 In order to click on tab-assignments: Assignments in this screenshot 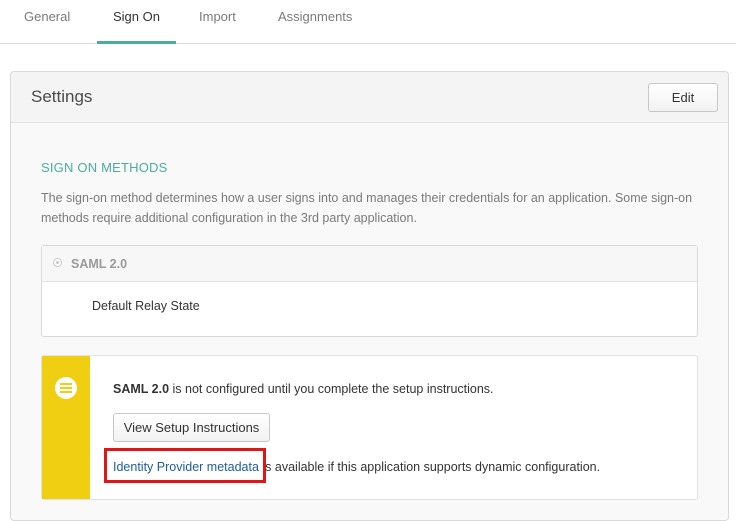, I will do `click(315, 21)`.